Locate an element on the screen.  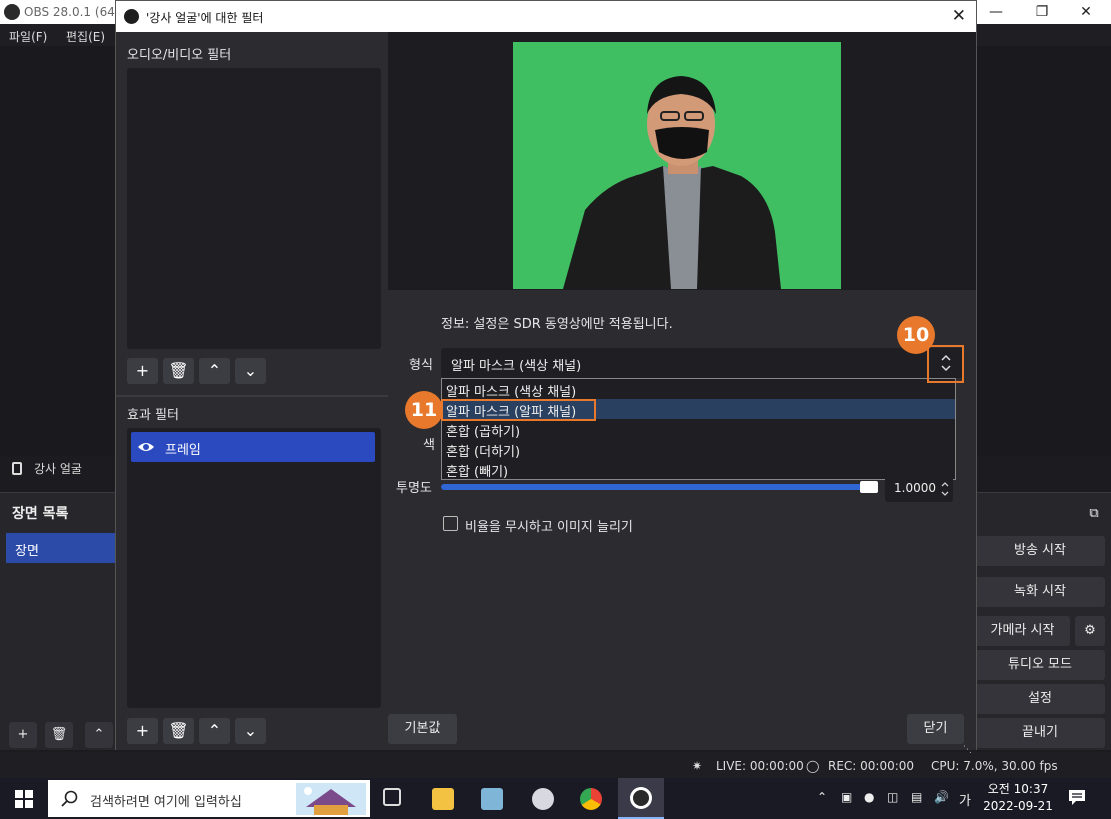
restore-icon: ❐ is located at coordinates (1042, 12).